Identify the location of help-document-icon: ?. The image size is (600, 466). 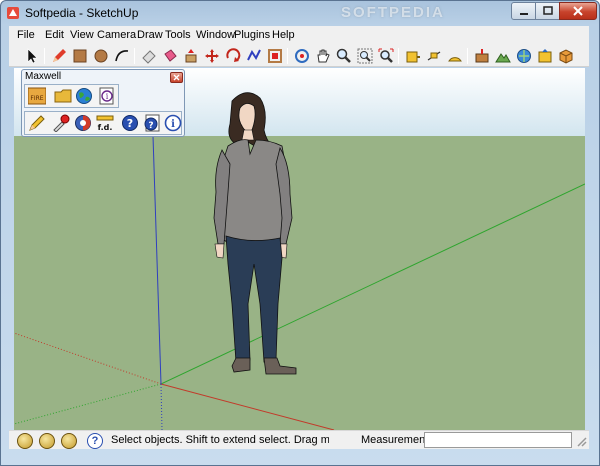
(152, 123).